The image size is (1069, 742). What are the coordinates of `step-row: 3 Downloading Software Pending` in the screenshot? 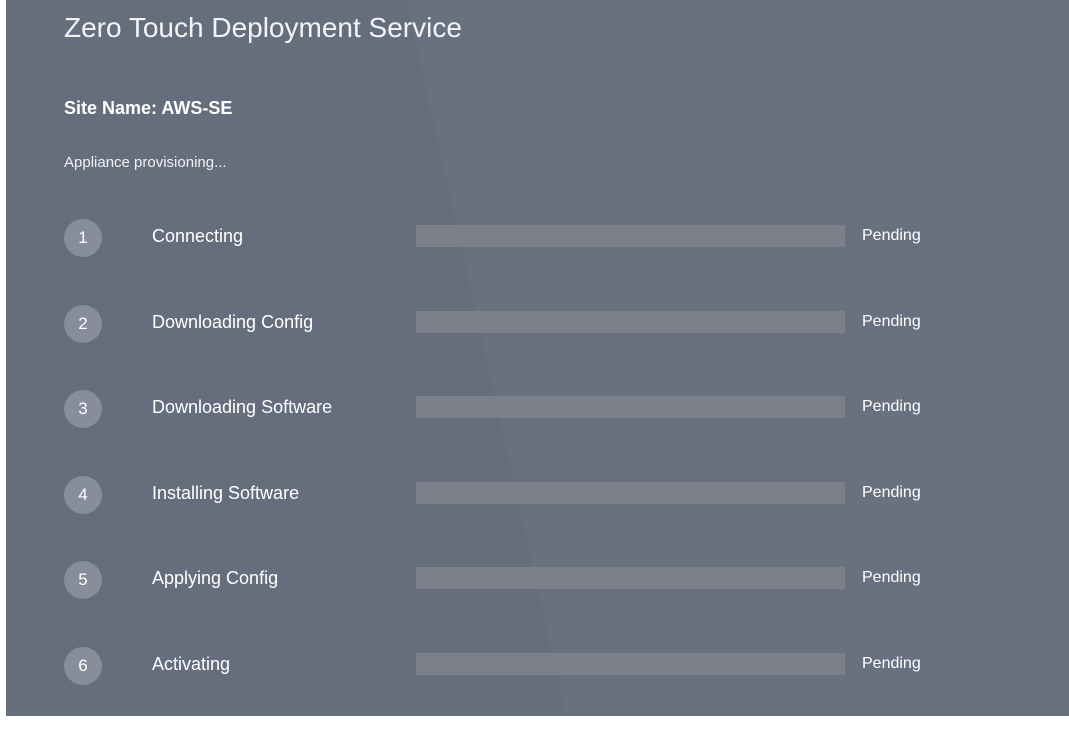 It's located at (537, 410).